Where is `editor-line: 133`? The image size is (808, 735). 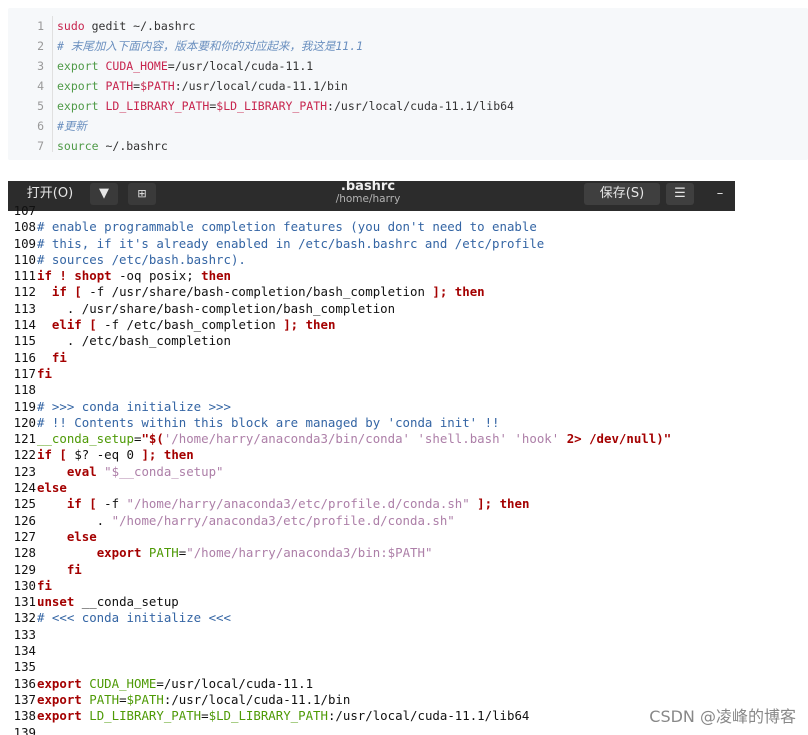 editor-line: 133 is located at coordinates (371, 635).